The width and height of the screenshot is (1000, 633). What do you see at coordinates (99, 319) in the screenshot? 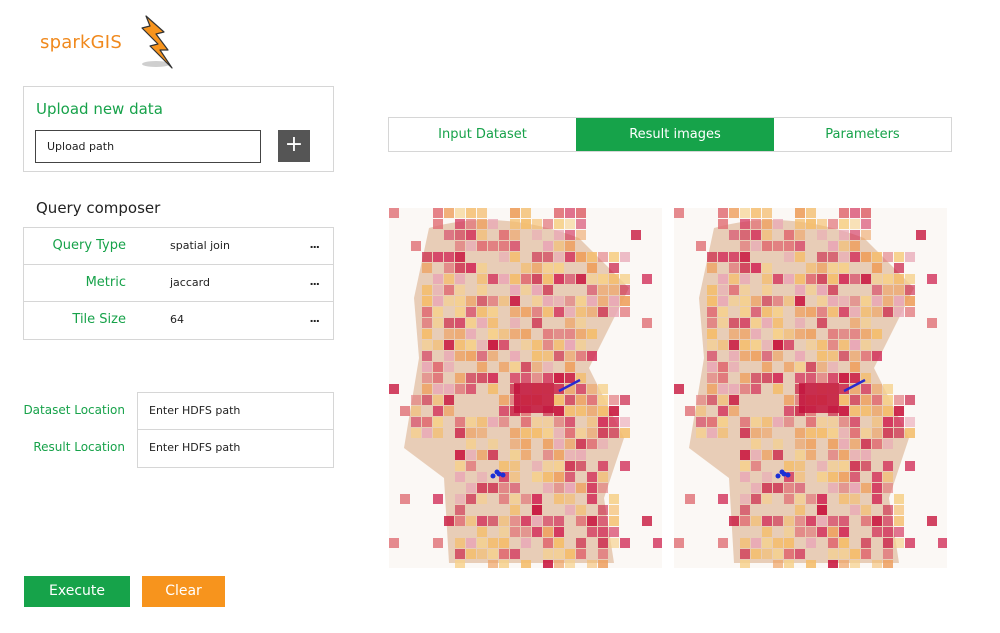
I see `tile-size-label: Tile Size` at bounding box center [99, 319].